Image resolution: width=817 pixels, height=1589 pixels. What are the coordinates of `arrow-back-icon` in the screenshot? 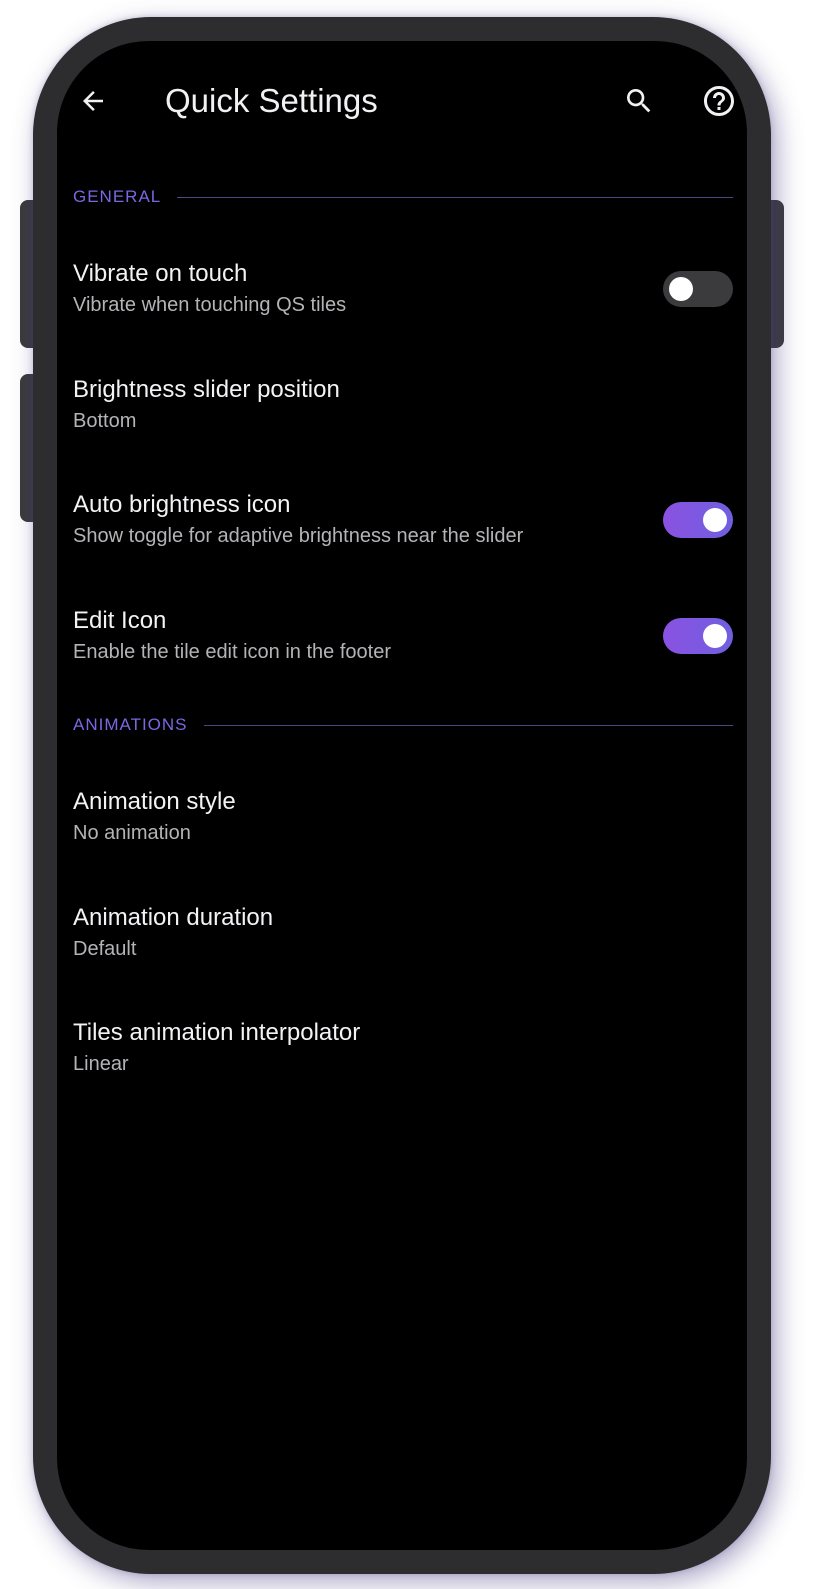 It's located at (93, 101).